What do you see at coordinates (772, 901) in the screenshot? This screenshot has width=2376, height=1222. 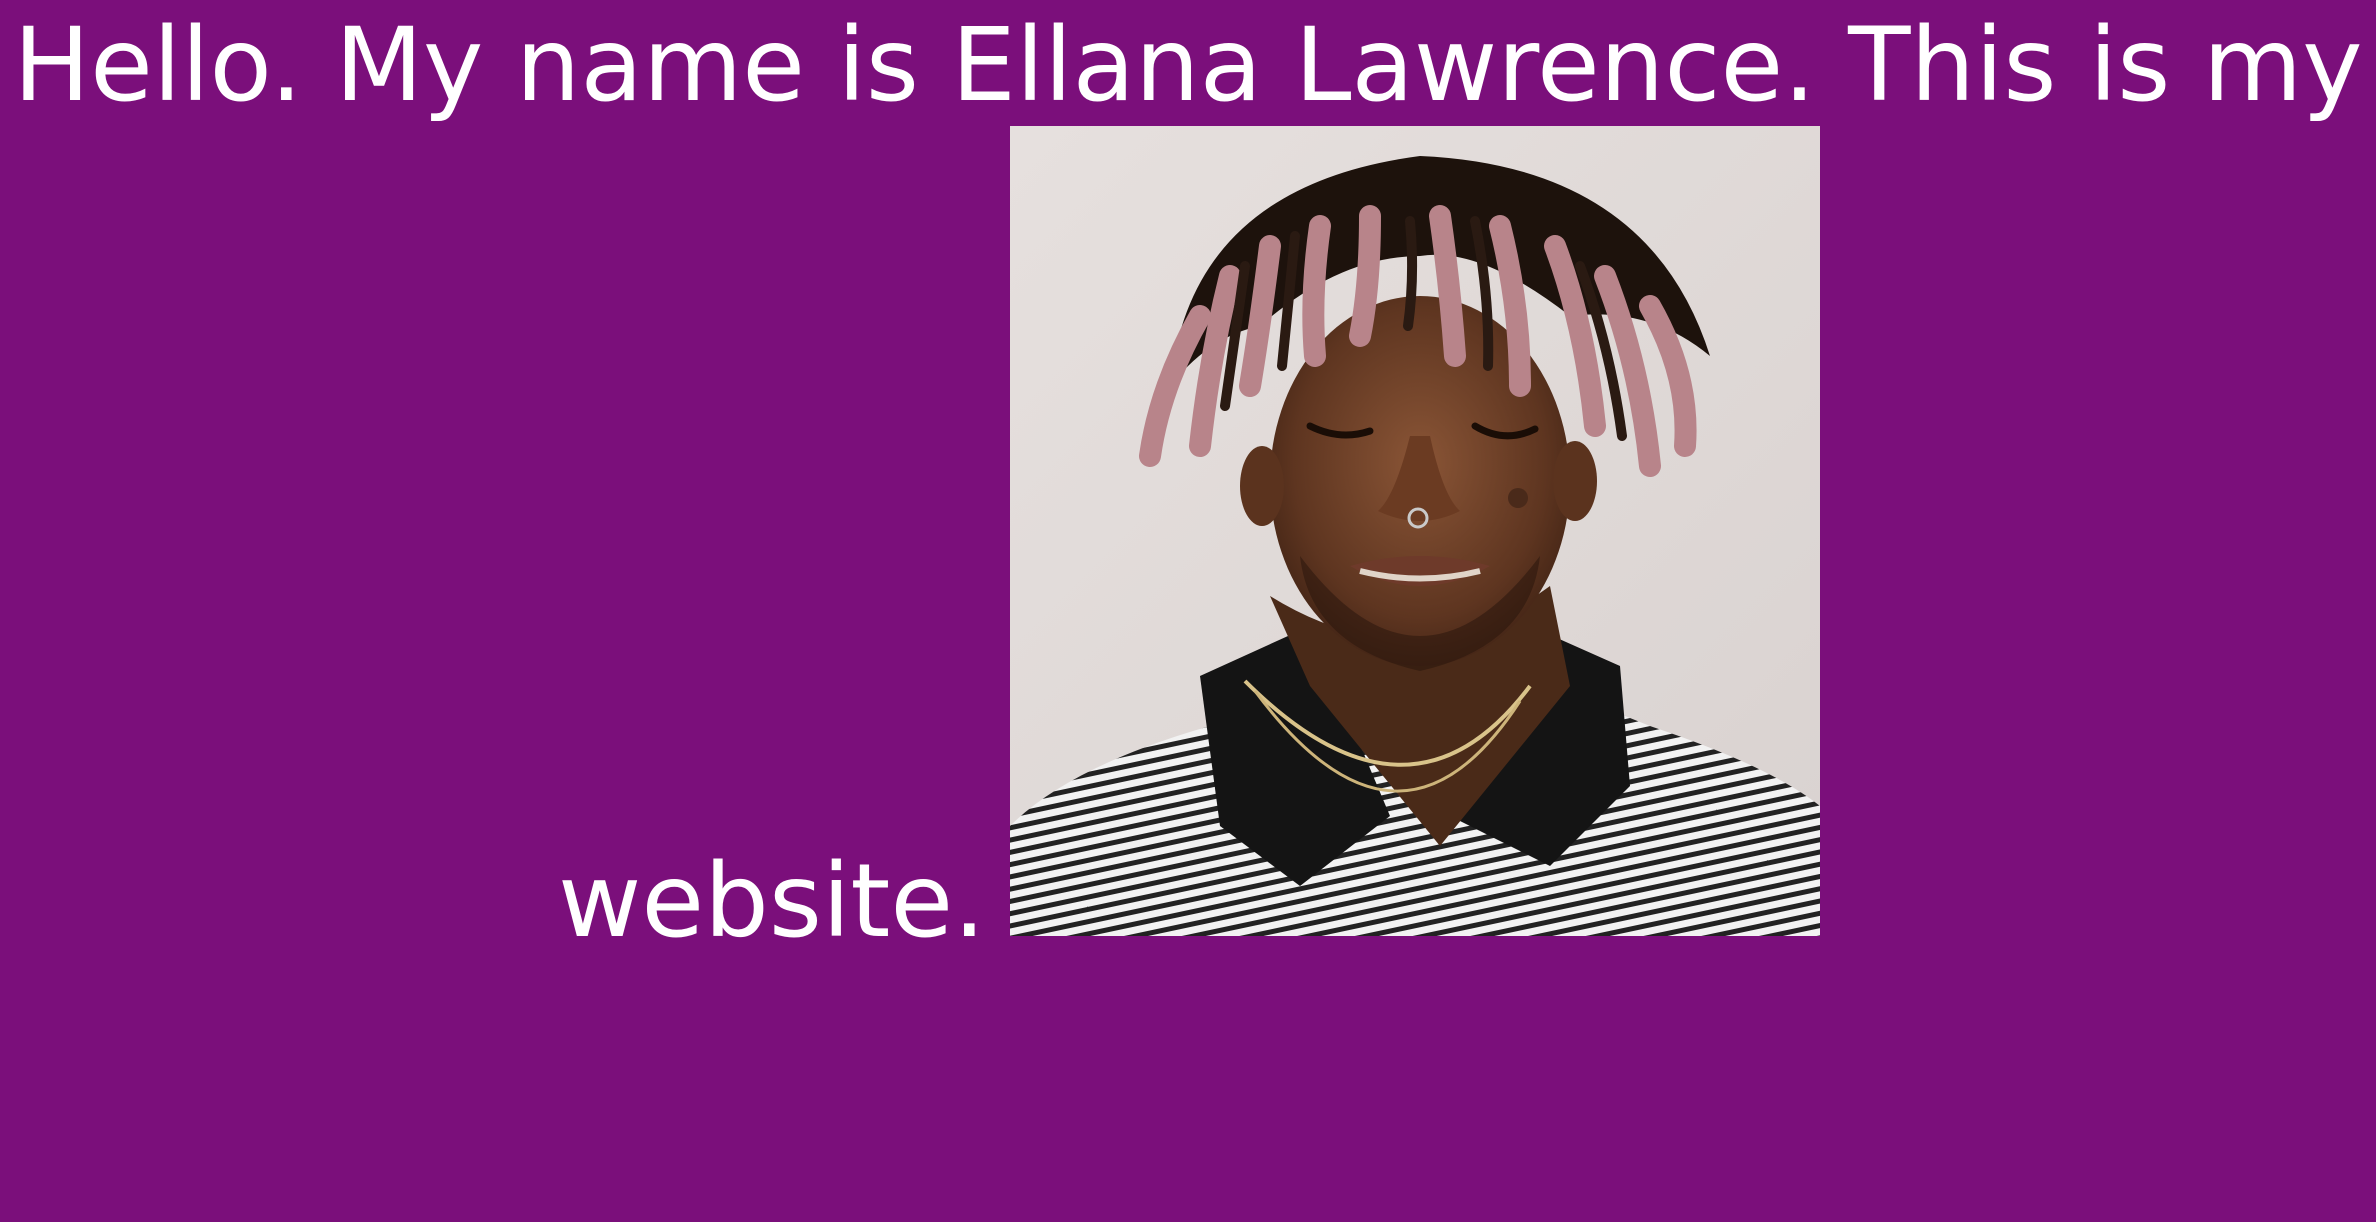 I see `headline-text-continued: website.` at bounding box center [772, 901].